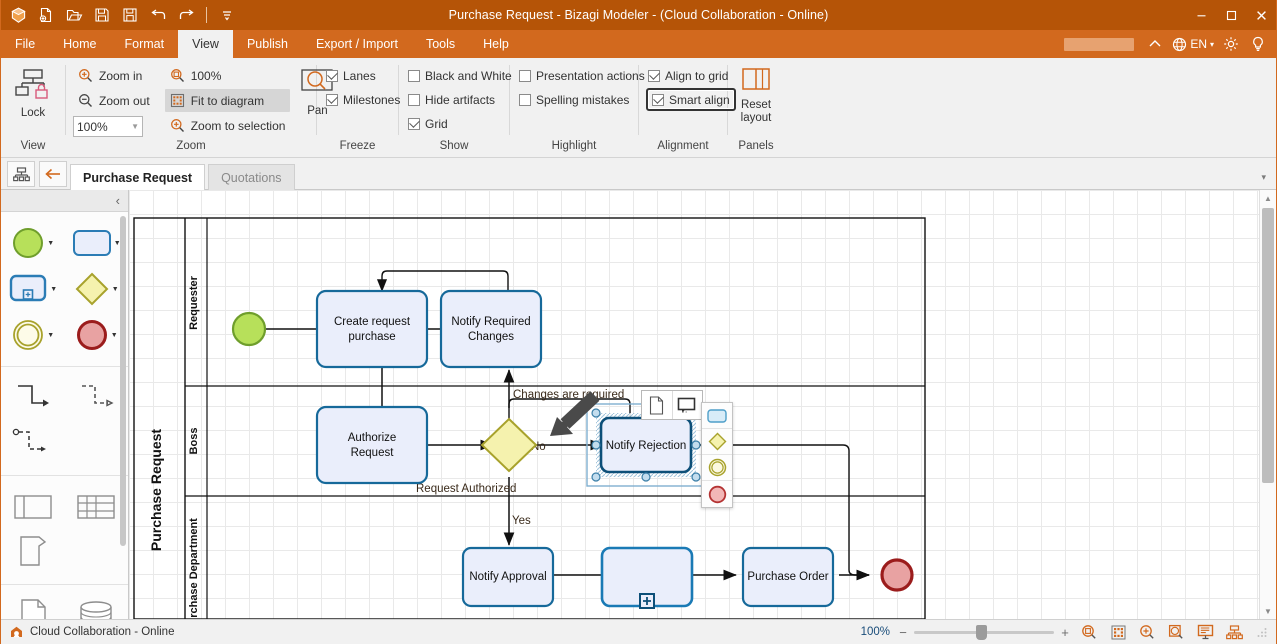  Describe the element at coordinates (33, 289) in the screenshot. I see `palette-subprocess-shape: ▼` at that location.